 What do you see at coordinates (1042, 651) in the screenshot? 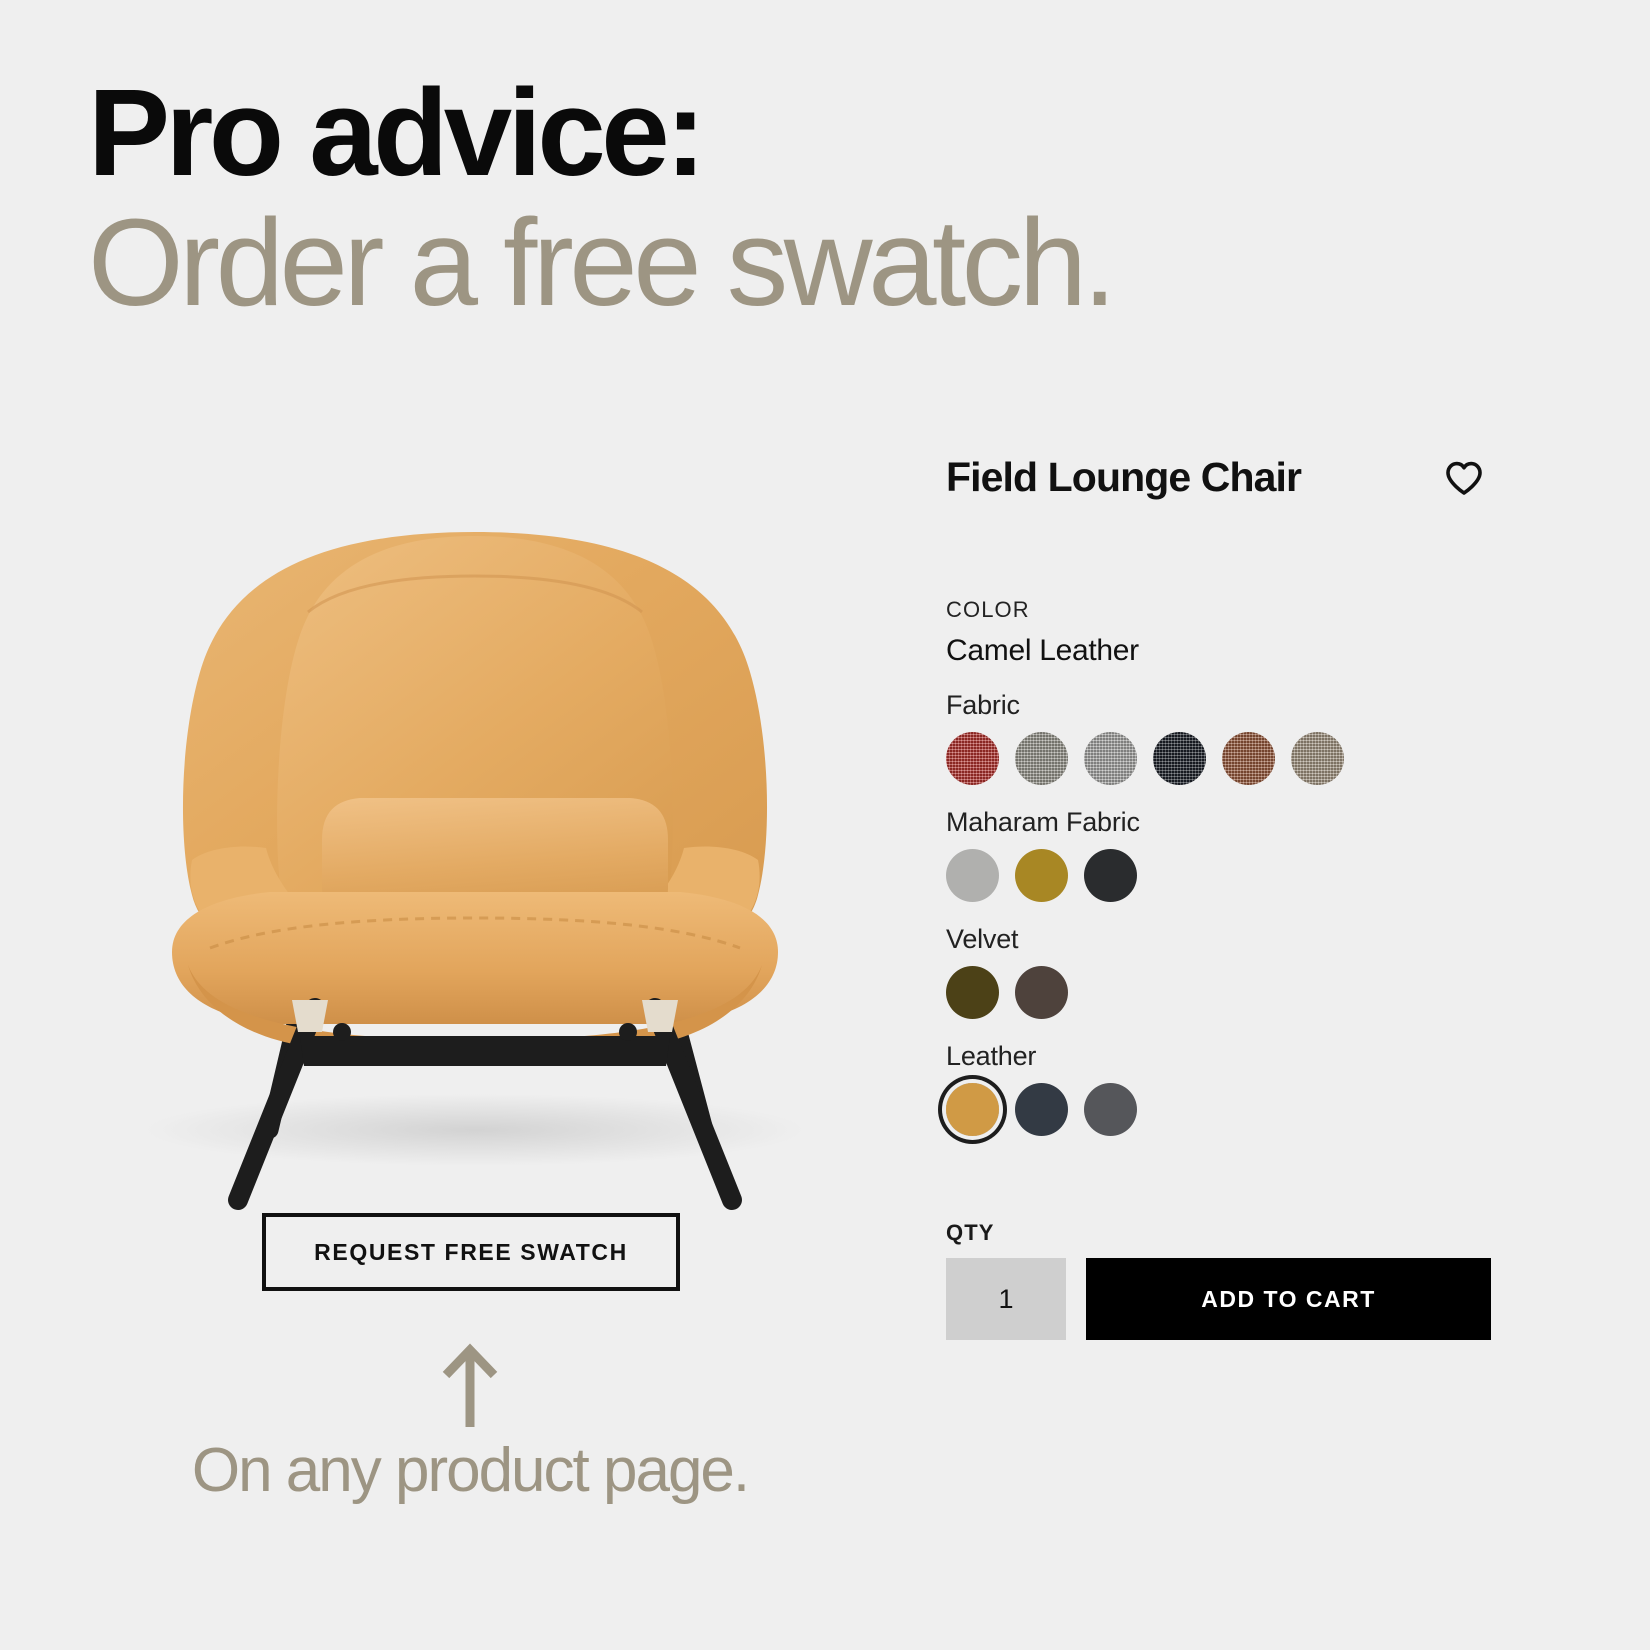
I see `selected-color-value: Camel Leather` at bounding box center [1042, 651].